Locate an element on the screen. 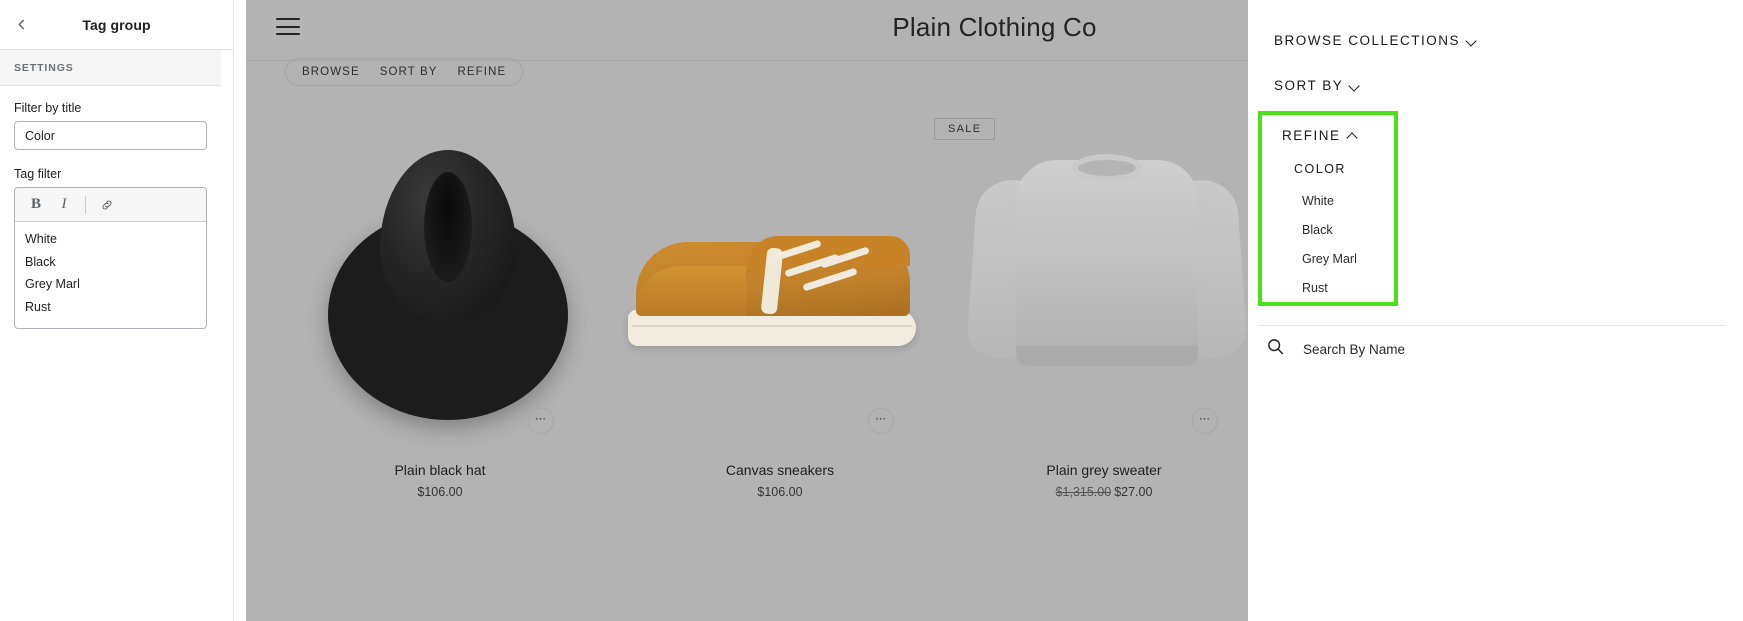 The image size is (1743, 621). product-price: $27.00 is located at coordinates (1133, 492).